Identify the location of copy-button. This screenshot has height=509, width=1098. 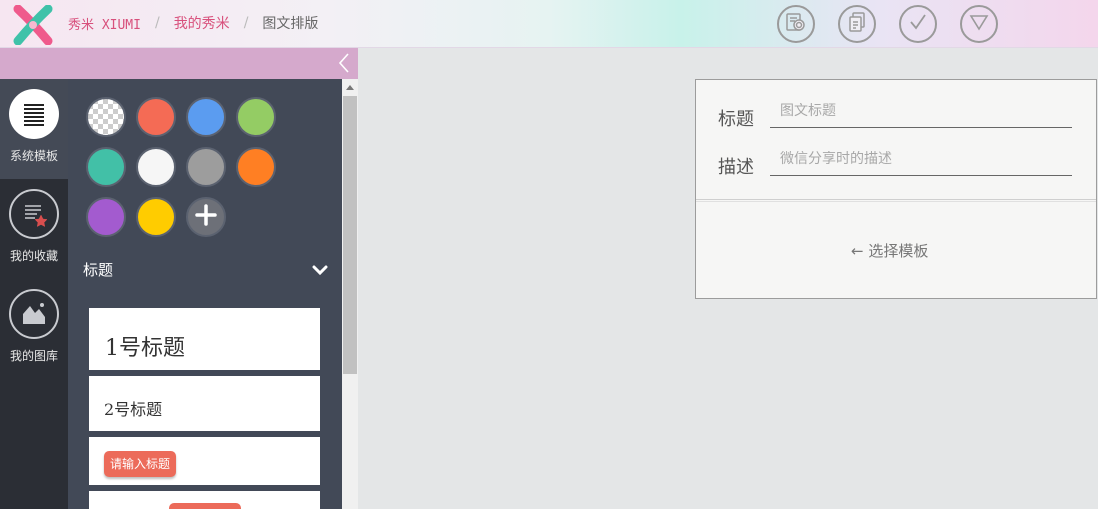
(857, 24).